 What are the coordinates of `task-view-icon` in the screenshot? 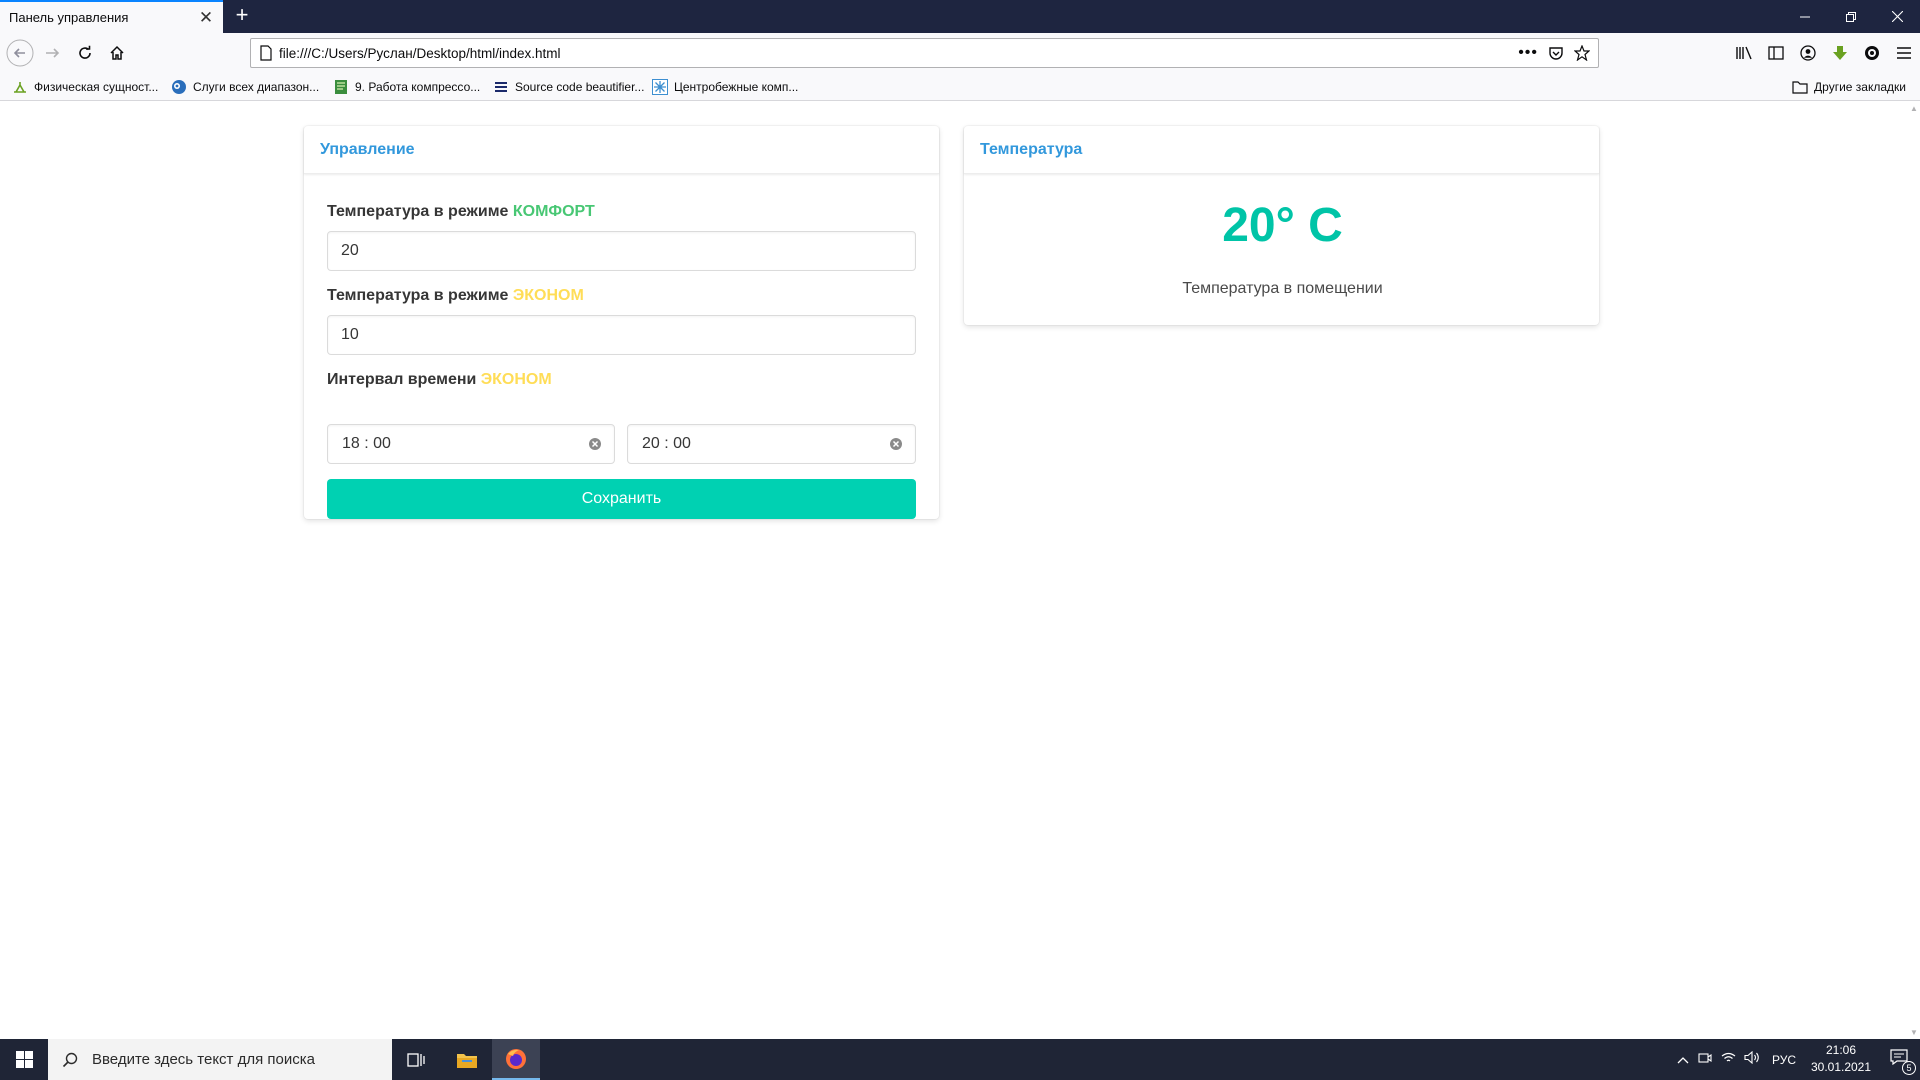 It's located at (416, 1059).